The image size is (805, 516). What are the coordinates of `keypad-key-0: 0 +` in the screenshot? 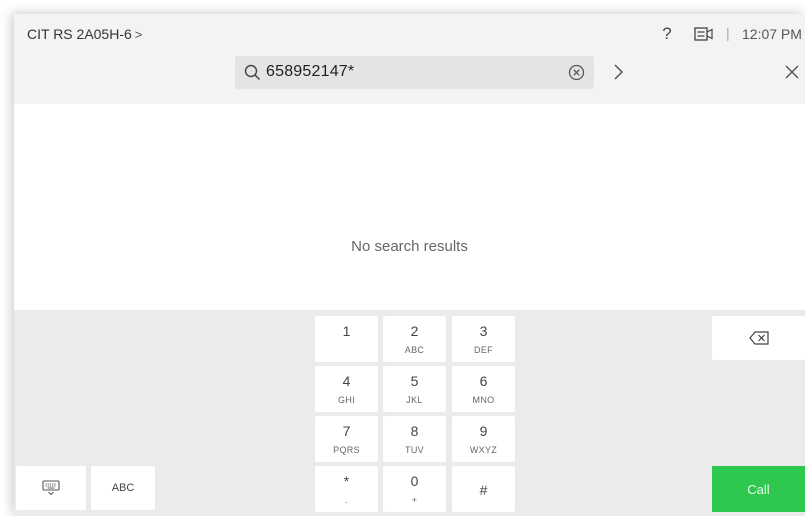 It's located at (414, 489).